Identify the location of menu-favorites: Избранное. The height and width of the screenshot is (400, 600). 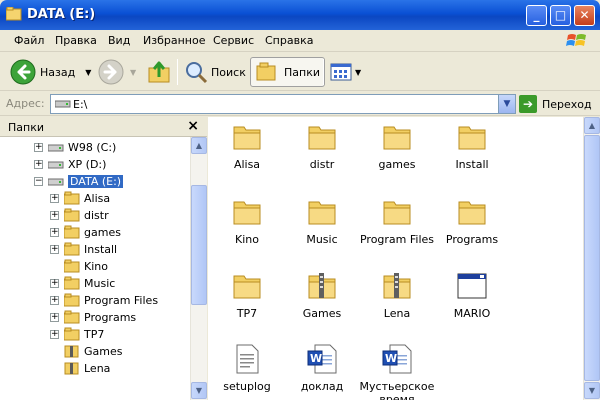
(174, 40).